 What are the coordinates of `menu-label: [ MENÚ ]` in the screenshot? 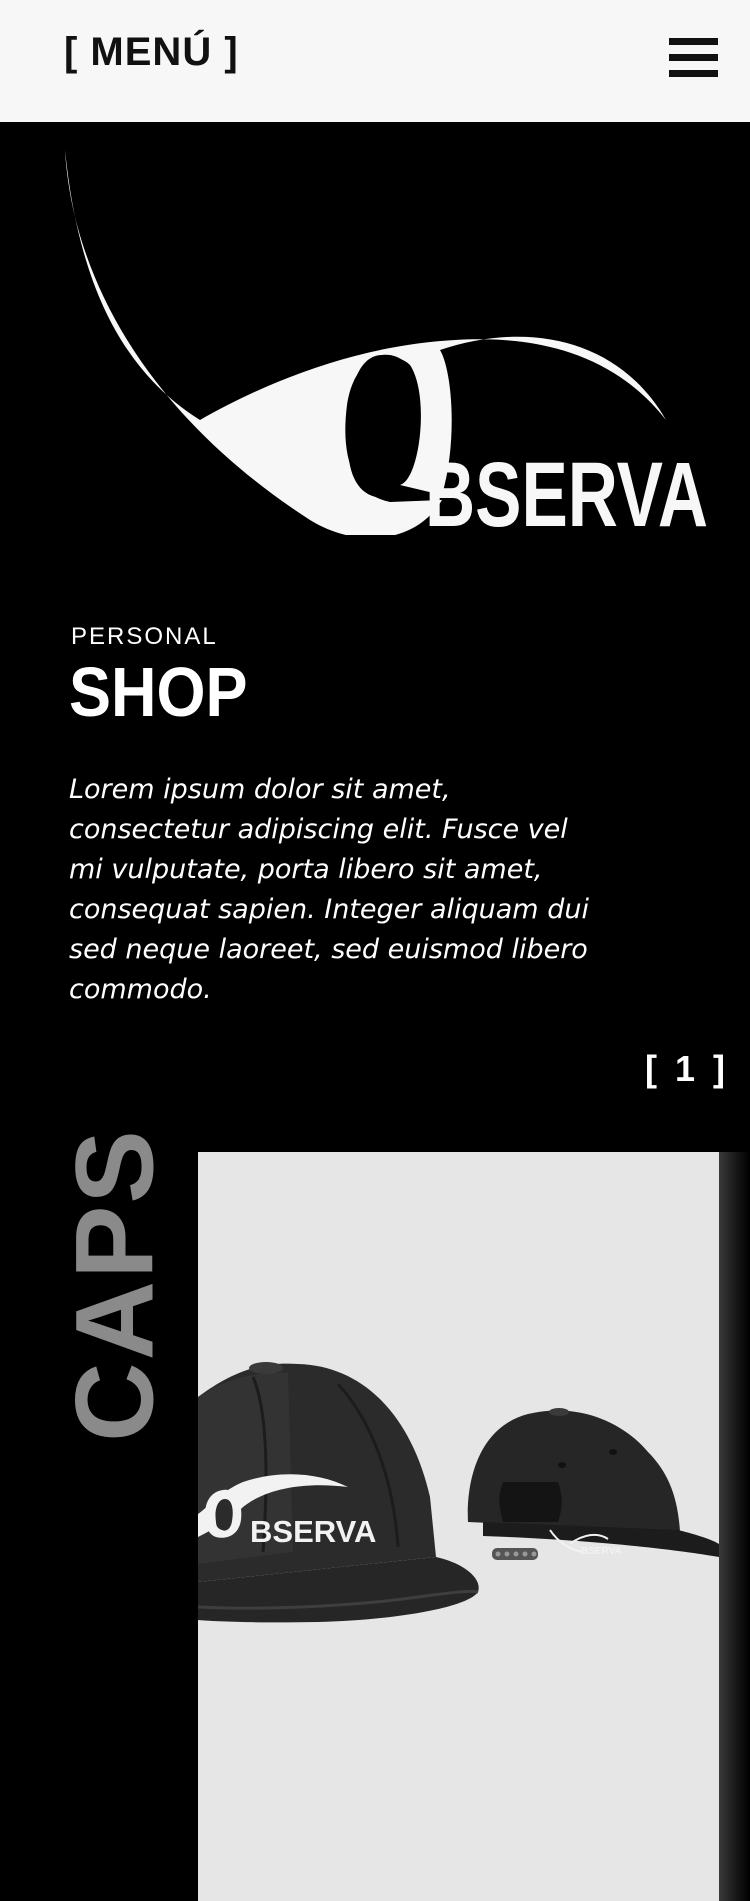 It's located at (151, 52).